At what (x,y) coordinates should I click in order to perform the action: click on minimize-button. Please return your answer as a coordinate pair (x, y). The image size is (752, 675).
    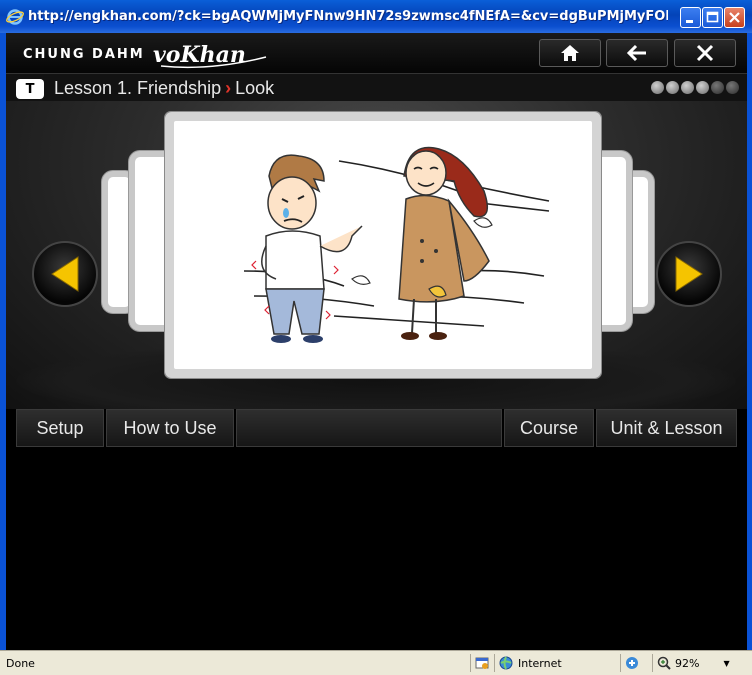
    Looking at the image, I should click on (690, 17).